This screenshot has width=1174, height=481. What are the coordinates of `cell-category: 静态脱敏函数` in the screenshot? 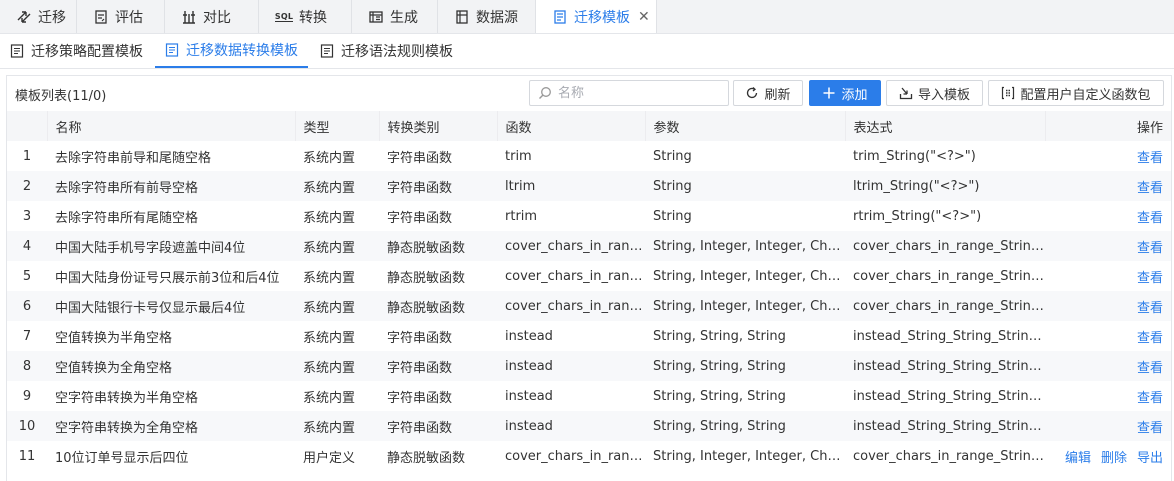 It's located at (426, 458).